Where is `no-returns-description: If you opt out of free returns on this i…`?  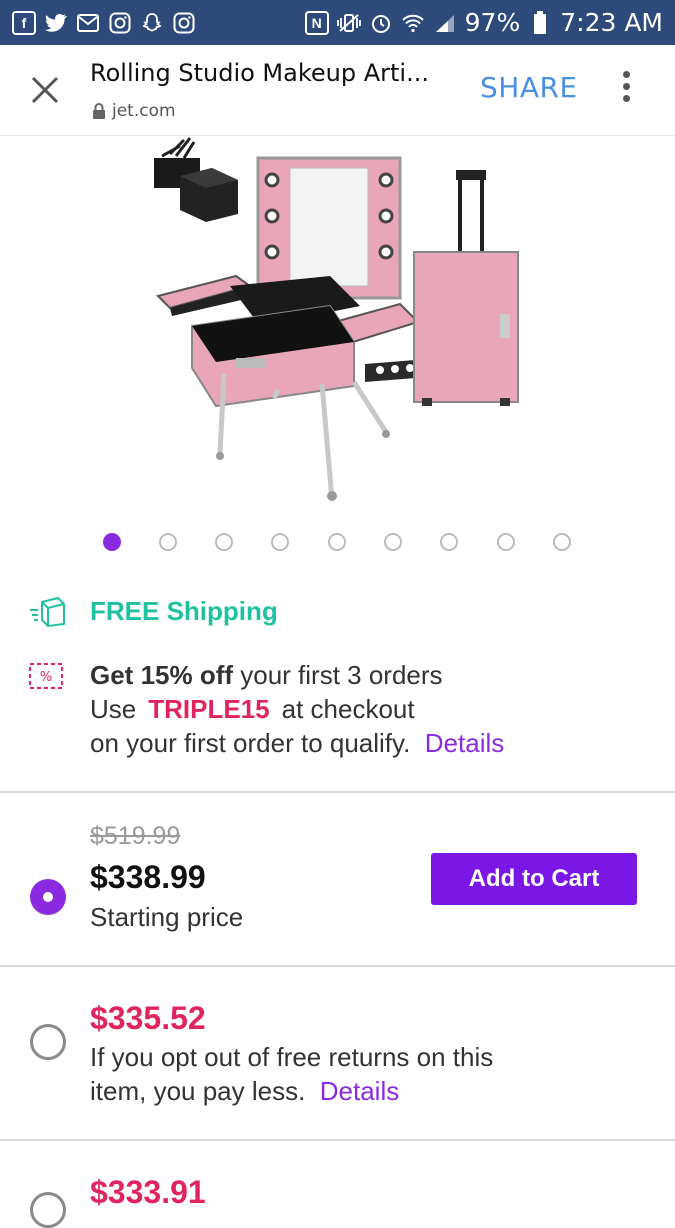
no-returns-description: If you opt out of free returns on this i… is located at coordinates (292, 1074).